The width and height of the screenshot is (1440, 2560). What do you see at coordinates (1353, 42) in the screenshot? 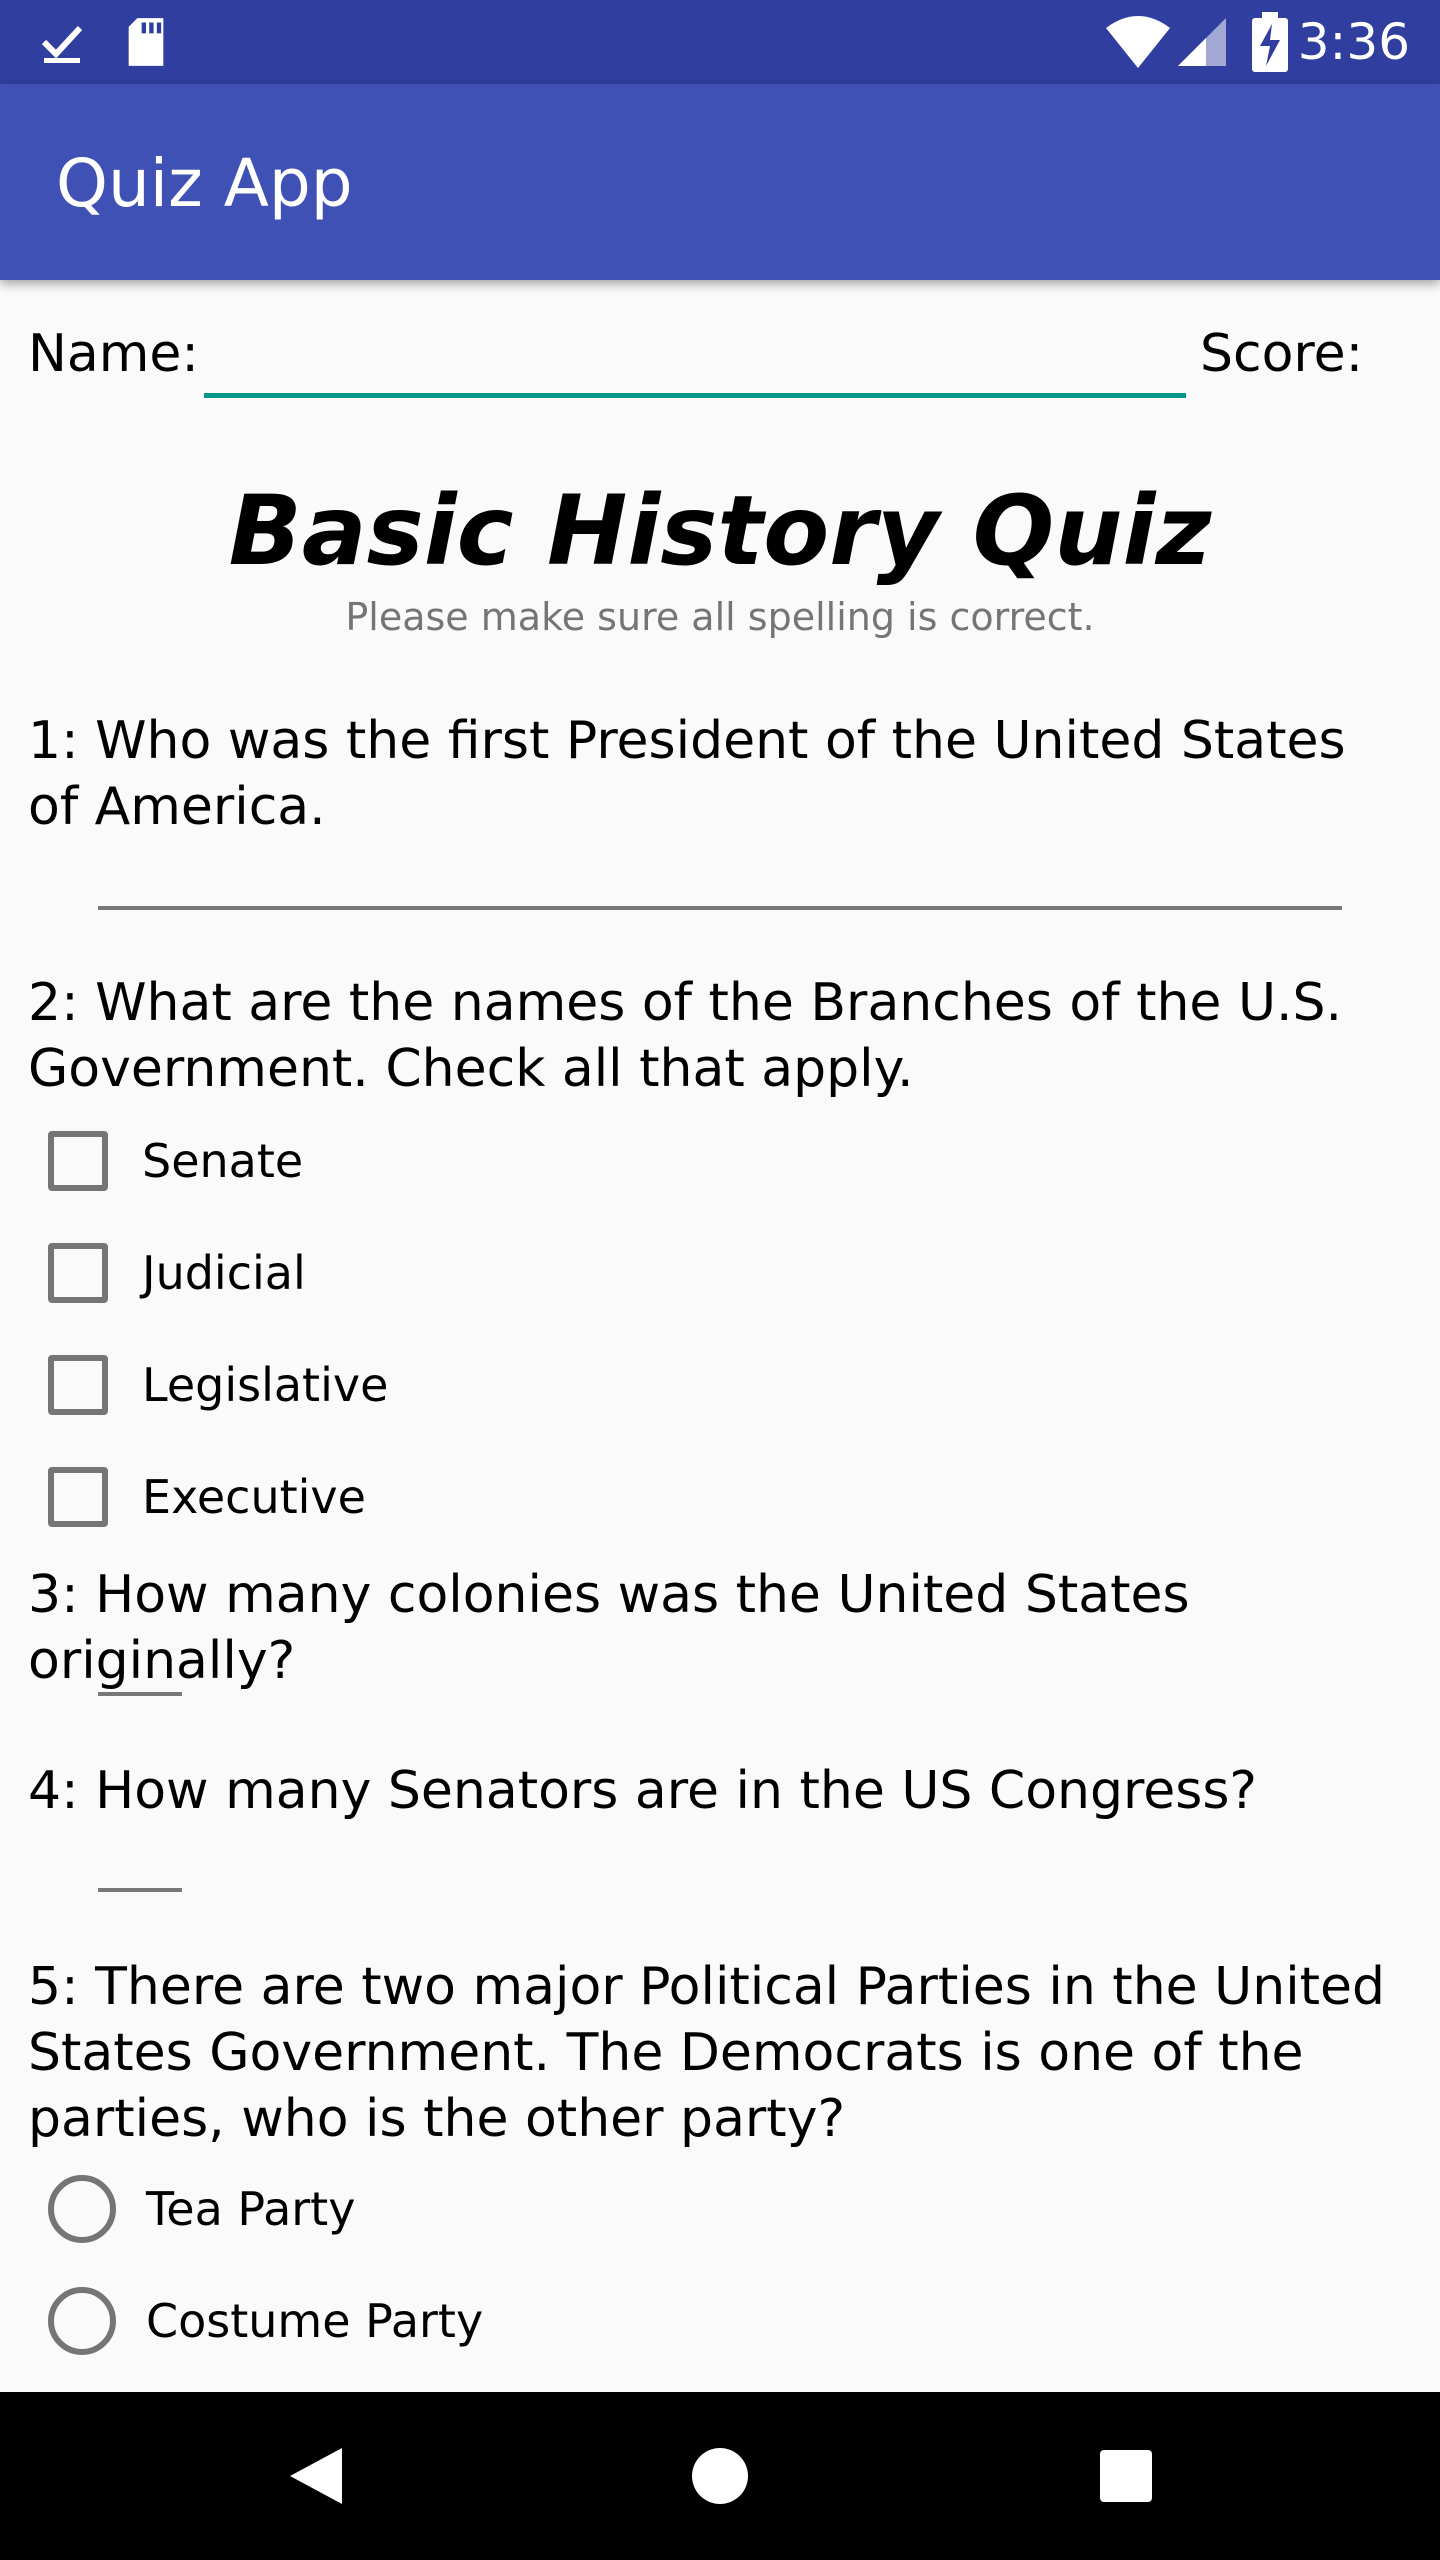
I see `status-time: 3:36` at bounding box center [1353, 42].